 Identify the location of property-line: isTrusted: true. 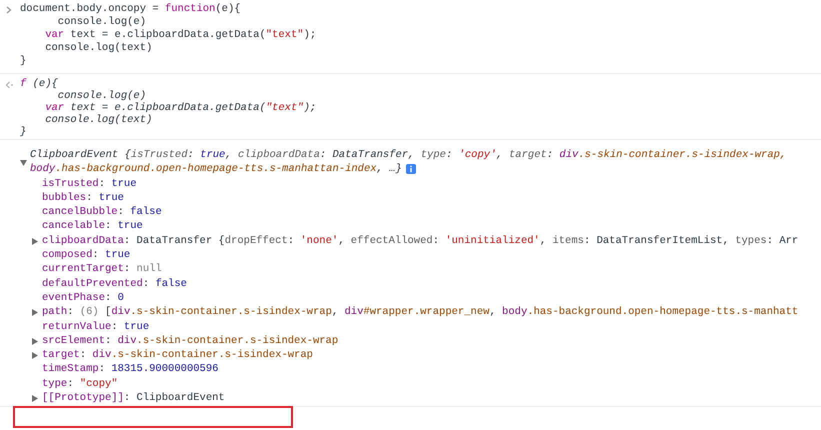
(90, 183).